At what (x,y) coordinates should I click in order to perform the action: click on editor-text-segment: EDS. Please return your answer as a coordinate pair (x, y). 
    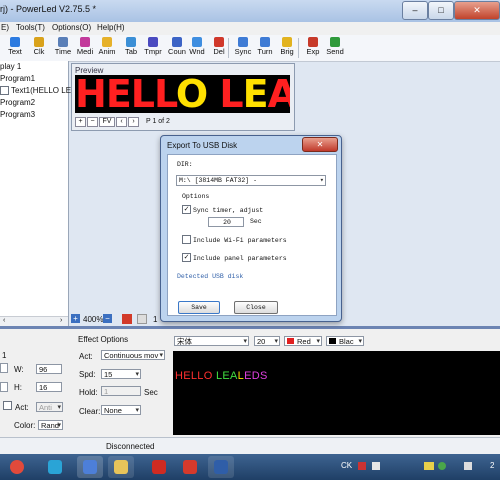
    Looking at the image, I should click on (256, 376).